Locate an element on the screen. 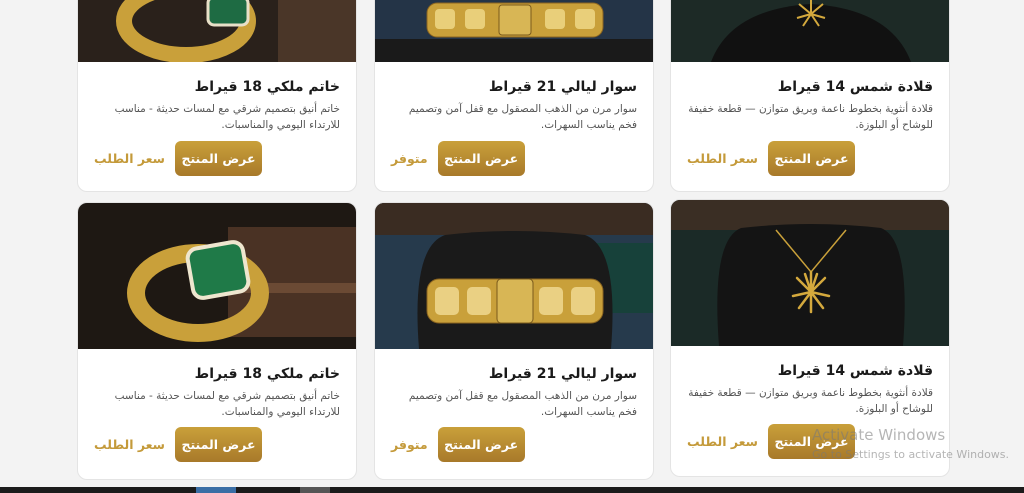  taskbar is located at coordinates (512, 490).